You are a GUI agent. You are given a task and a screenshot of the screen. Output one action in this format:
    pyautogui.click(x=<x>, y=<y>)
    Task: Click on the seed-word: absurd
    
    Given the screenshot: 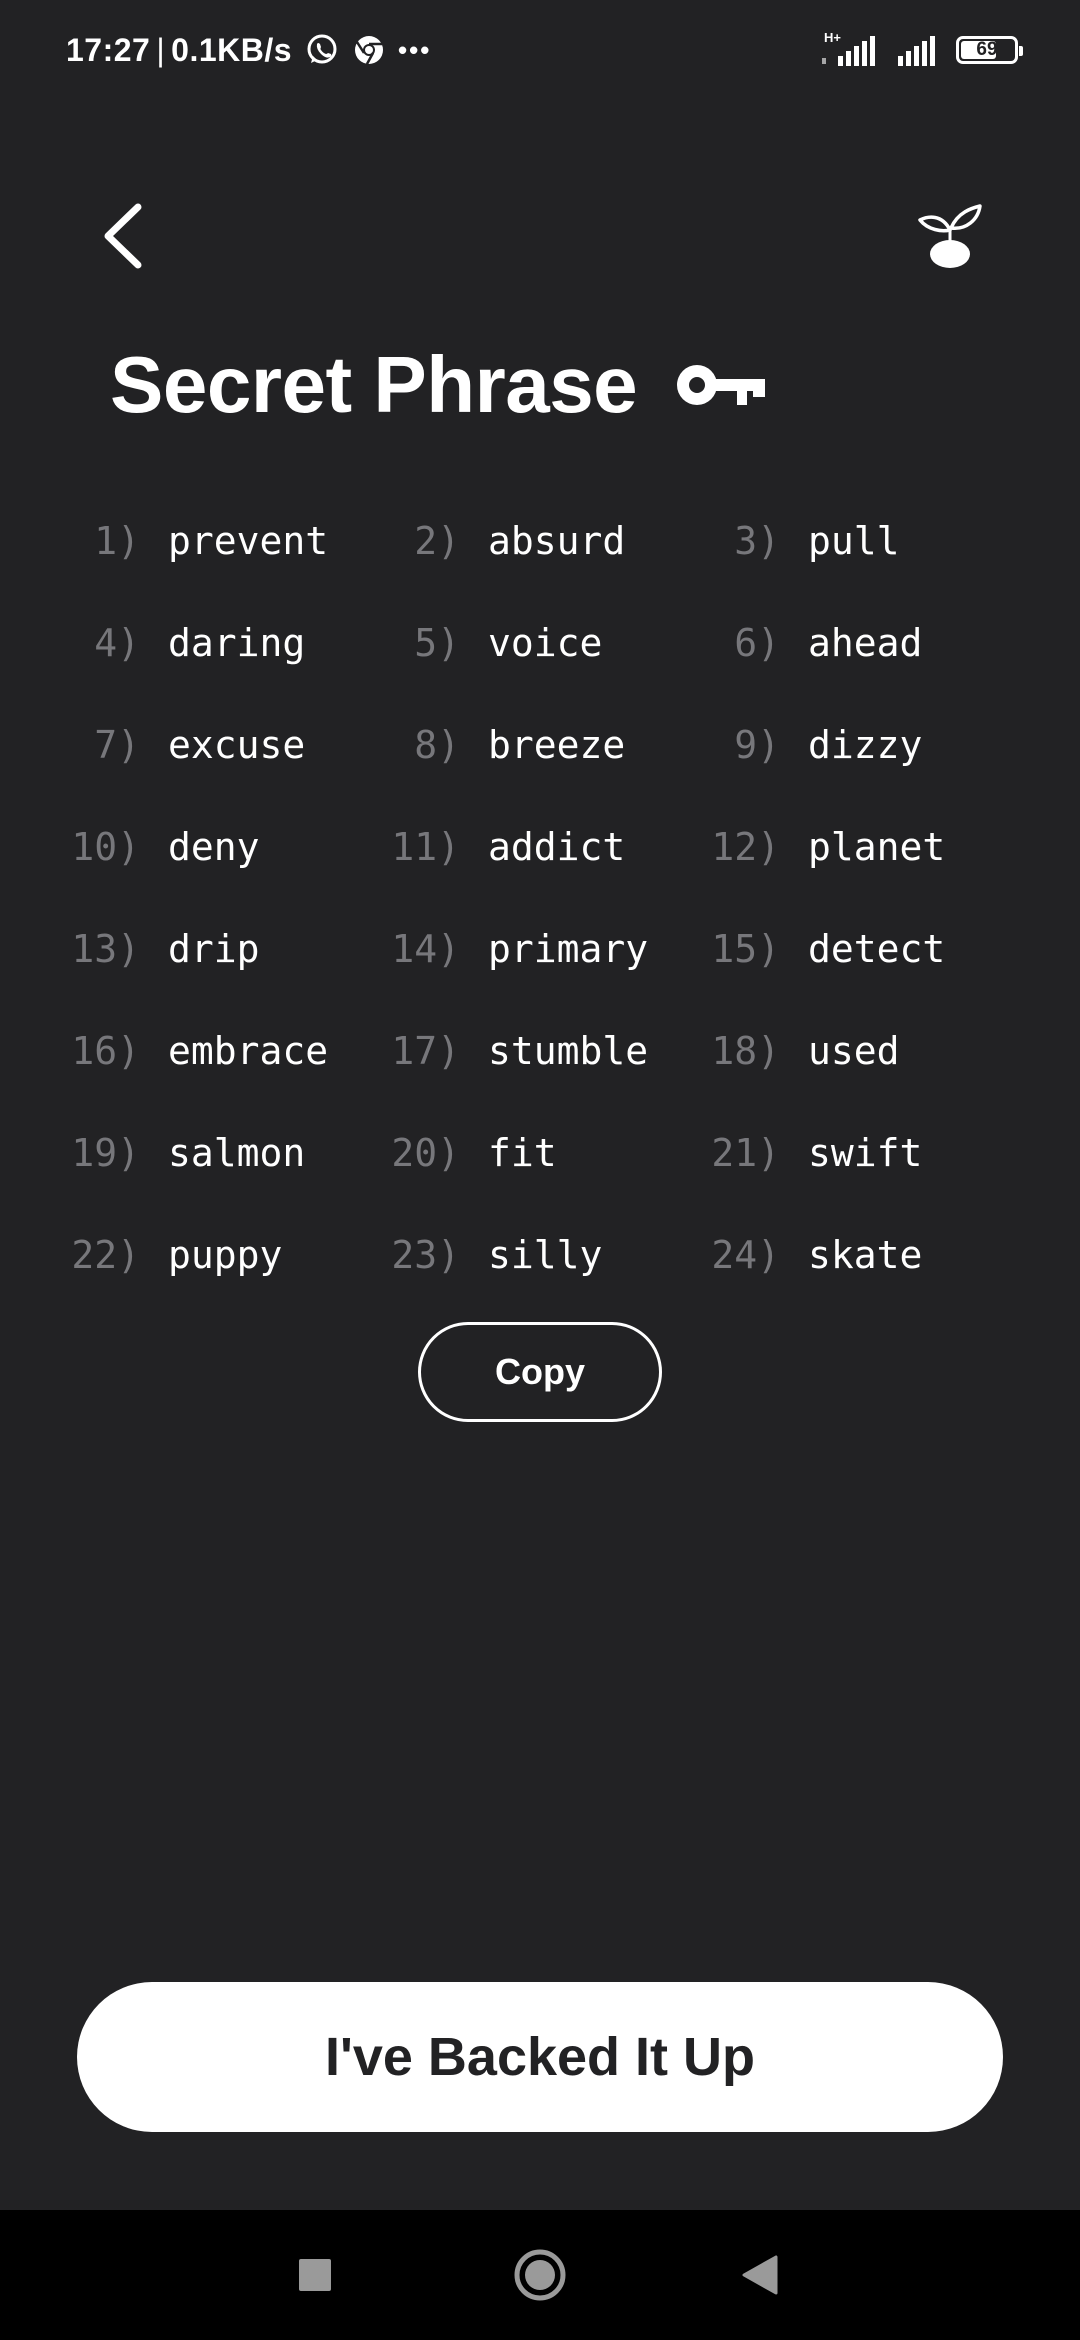 What is the action you would take?
    pyautogui.click(x=557, y=541)
    